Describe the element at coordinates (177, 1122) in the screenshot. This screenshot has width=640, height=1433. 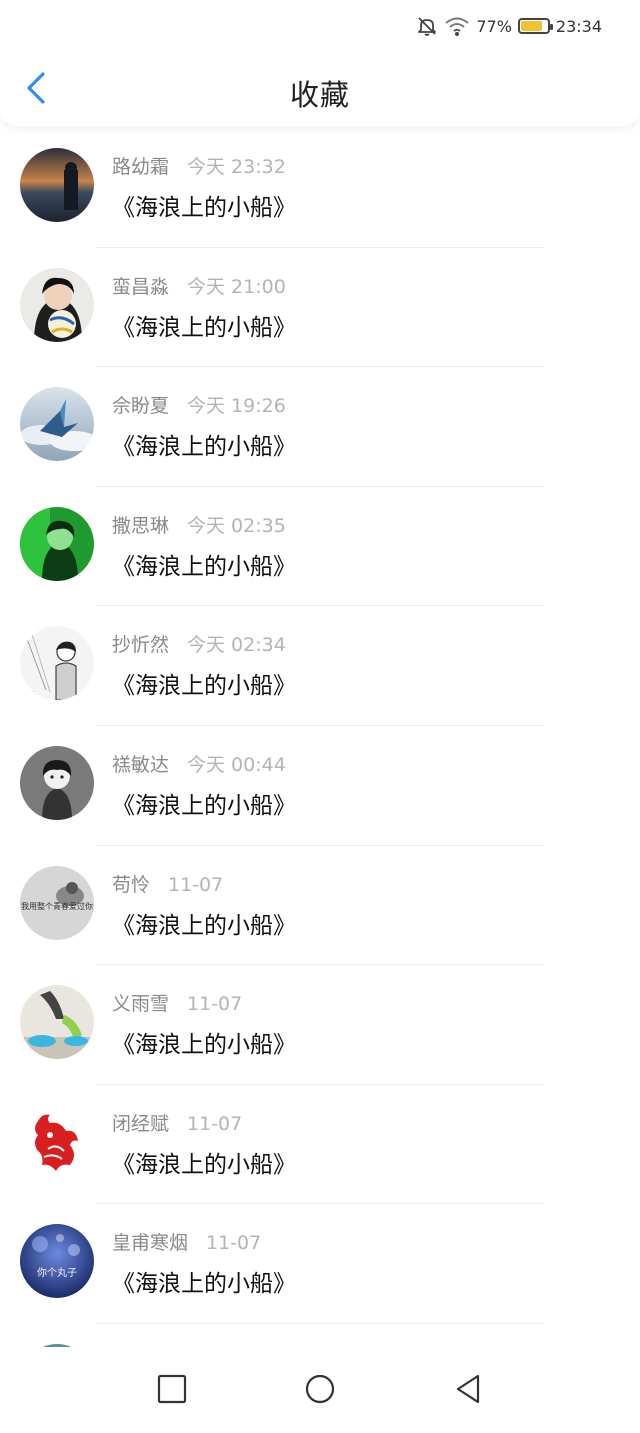
I see `item-meta: 闭经赋 11-07` at that location.